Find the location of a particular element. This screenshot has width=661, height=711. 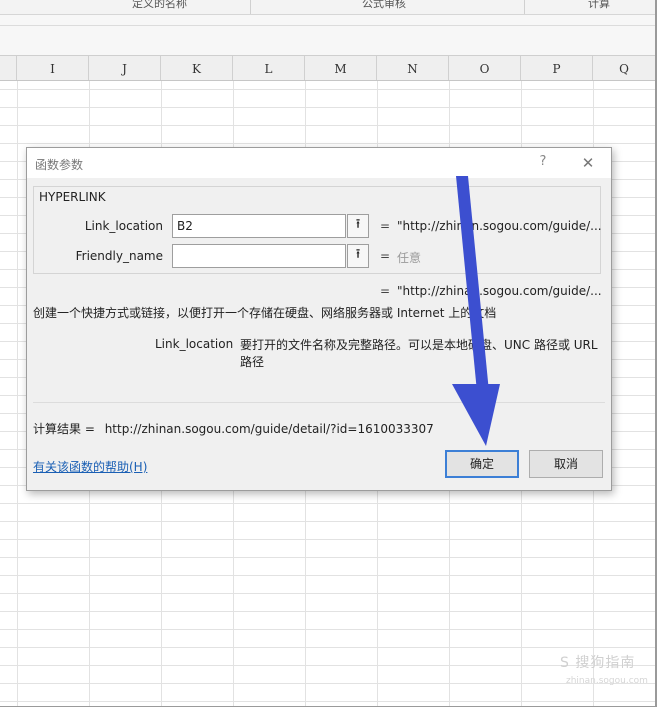

ok-button: 确定 is located at coordinates (482, 464).